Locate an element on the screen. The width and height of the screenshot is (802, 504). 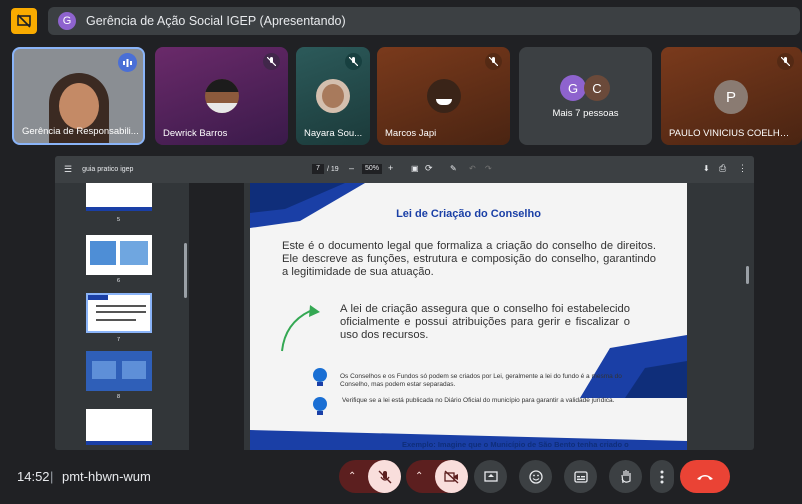
raise-hand-icon is located at coordinates (625, 477).